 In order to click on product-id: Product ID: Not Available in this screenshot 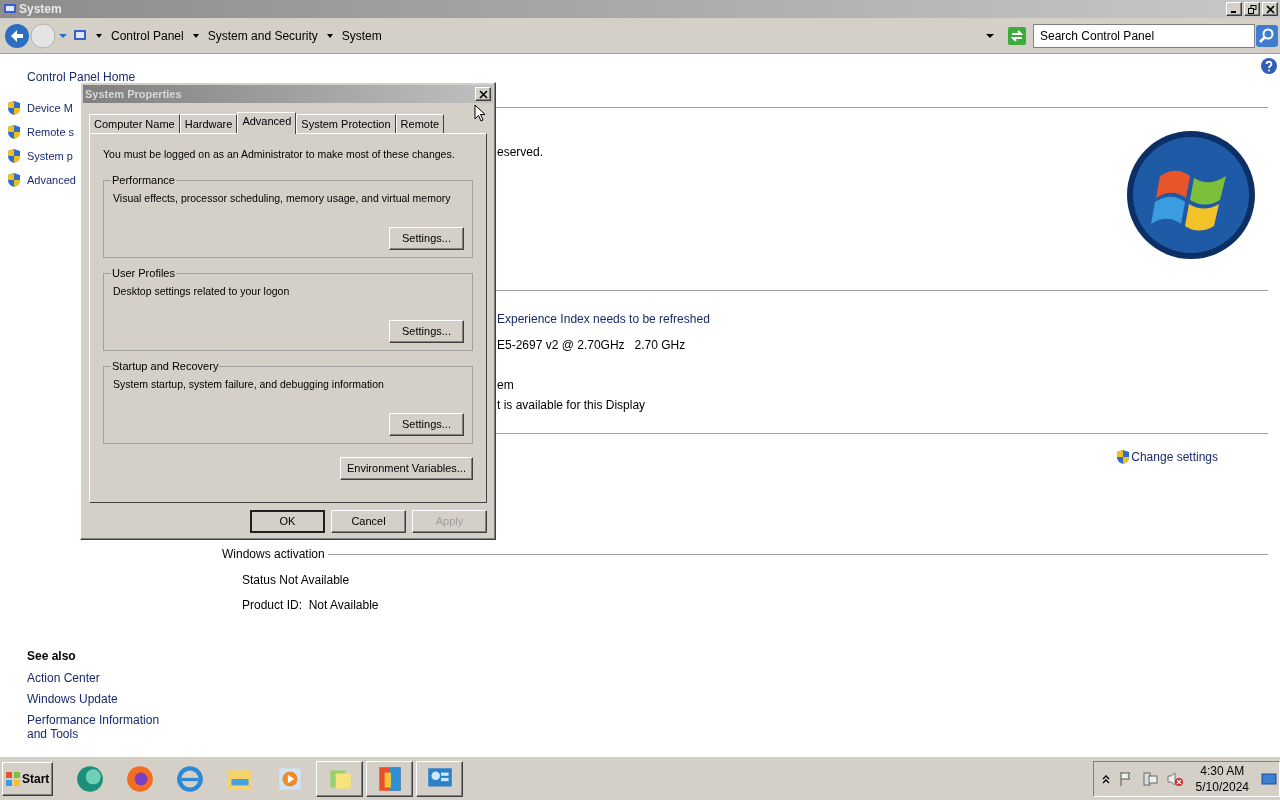, I will do `click(311, 605)`.